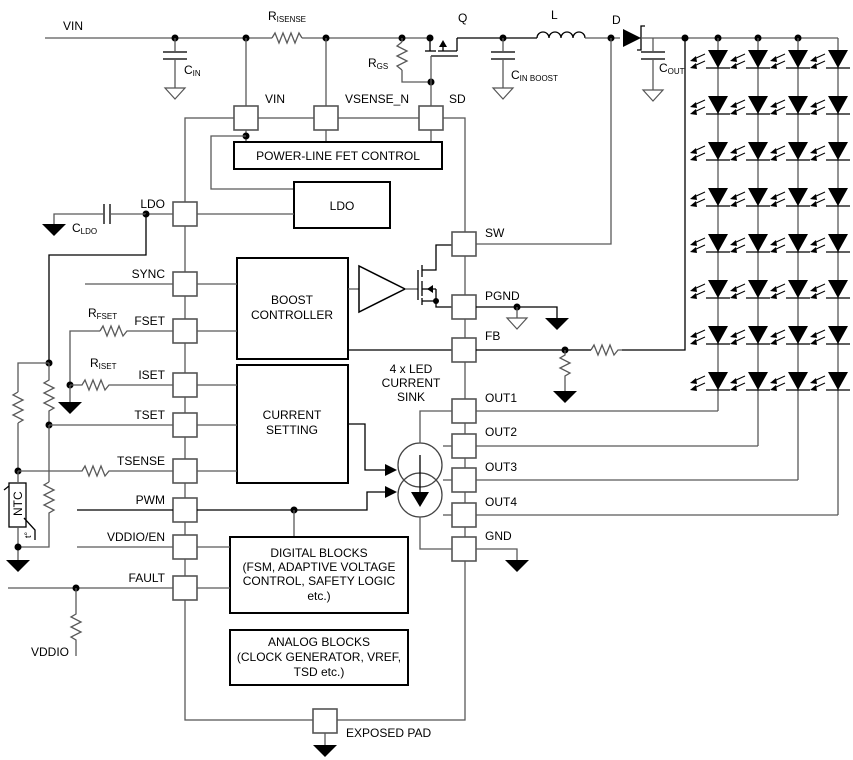  What do you see at coordinates (464, 244) in the screenshot?
I see `pin-sw` at bounding box center [464, 244].